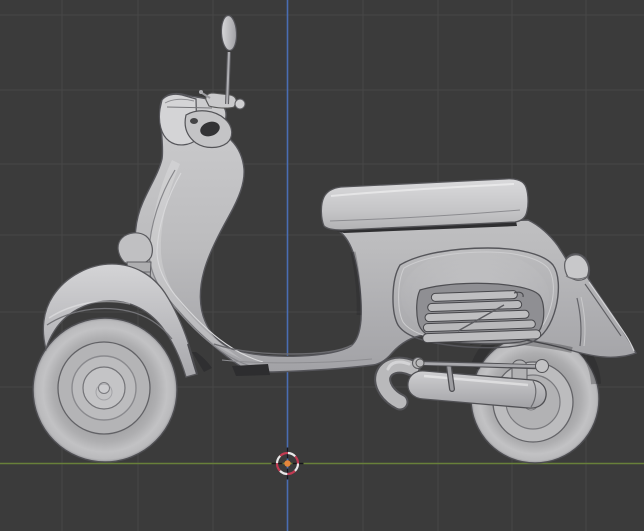 The height and width of the screenshot is (531, 644). What do you see at coordinates (240, 104) in the screenshot?
I see `grip-end-ball` at bounding box center [240, 104].